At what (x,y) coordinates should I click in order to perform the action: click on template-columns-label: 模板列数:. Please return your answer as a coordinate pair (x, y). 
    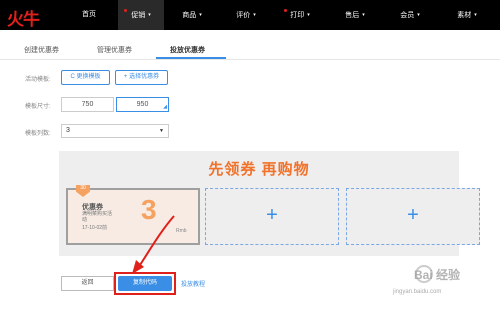
    Looking at the image, I should click on (38, 134).